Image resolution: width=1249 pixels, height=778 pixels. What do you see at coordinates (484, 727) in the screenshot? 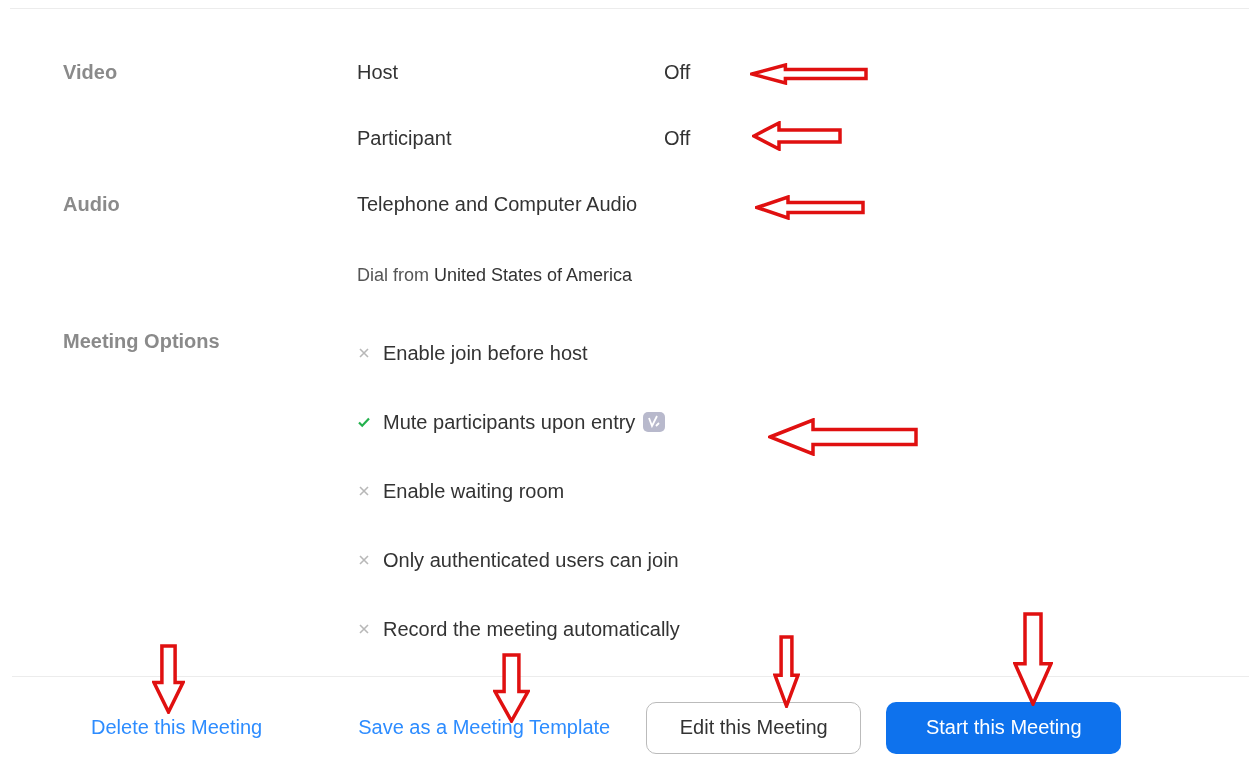
I see `link: Save as a Meeting Template` at bounding box center [484, 727].